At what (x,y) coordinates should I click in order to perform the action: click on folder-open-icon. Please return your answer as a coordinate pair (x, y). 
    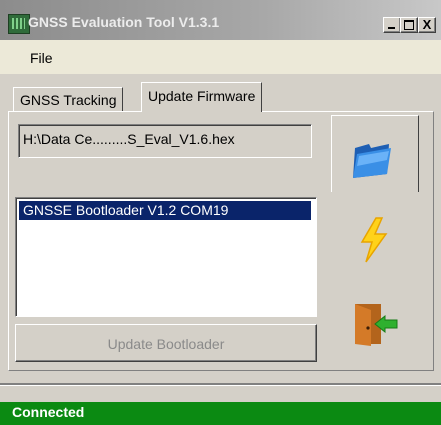
    Looking at the image, I should click on (372, 161).